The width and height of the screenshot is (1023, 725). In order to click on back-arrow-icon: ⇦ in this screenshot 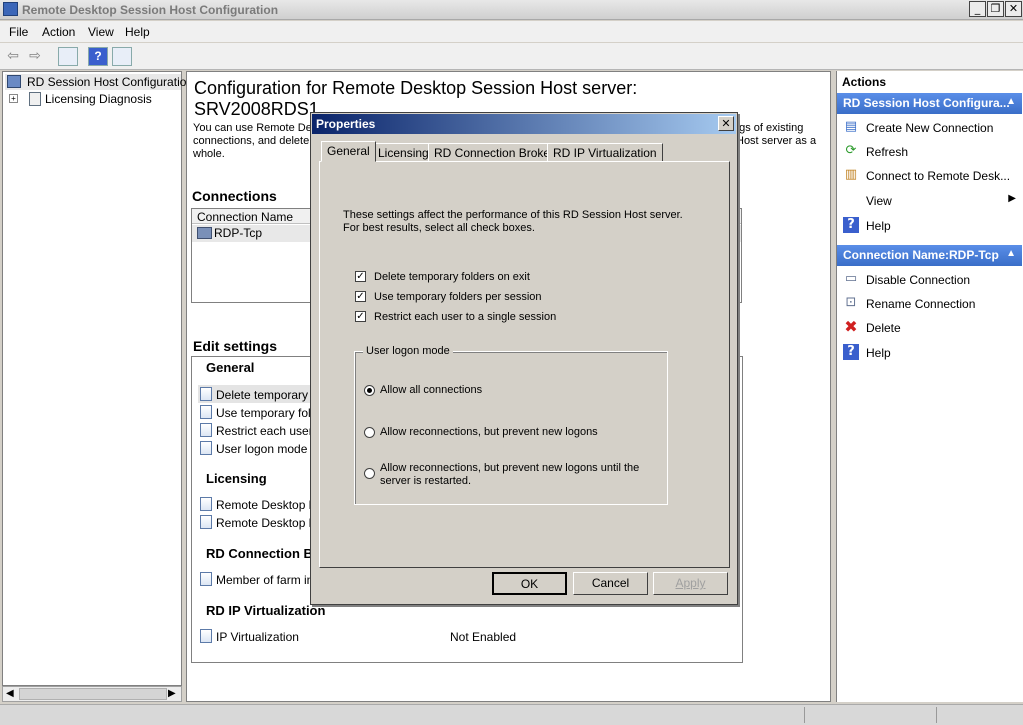, I will do `click(13, 56)`.